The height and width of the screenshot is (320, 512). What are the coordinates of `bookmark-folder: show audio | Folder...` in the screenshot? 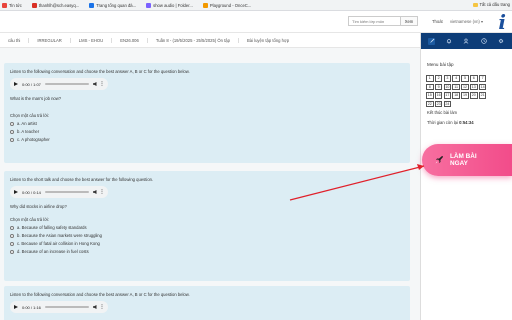 It's located at (169, 5).